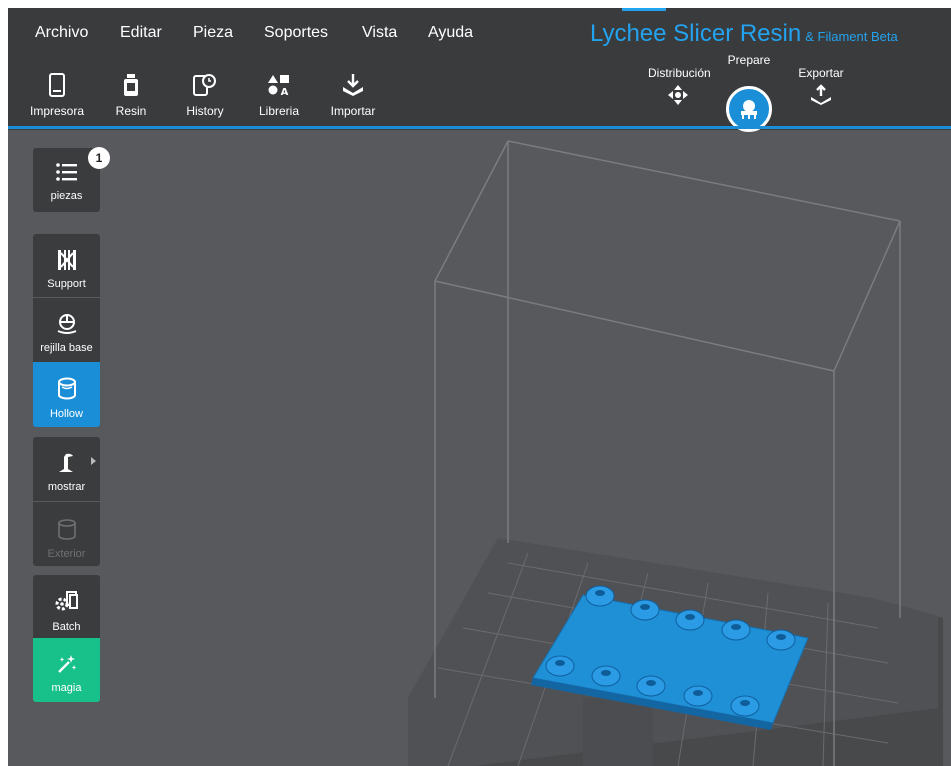 This screenshot has width=951, height=766. I want to click on prepare-label: Prepare, so click(749, 60).